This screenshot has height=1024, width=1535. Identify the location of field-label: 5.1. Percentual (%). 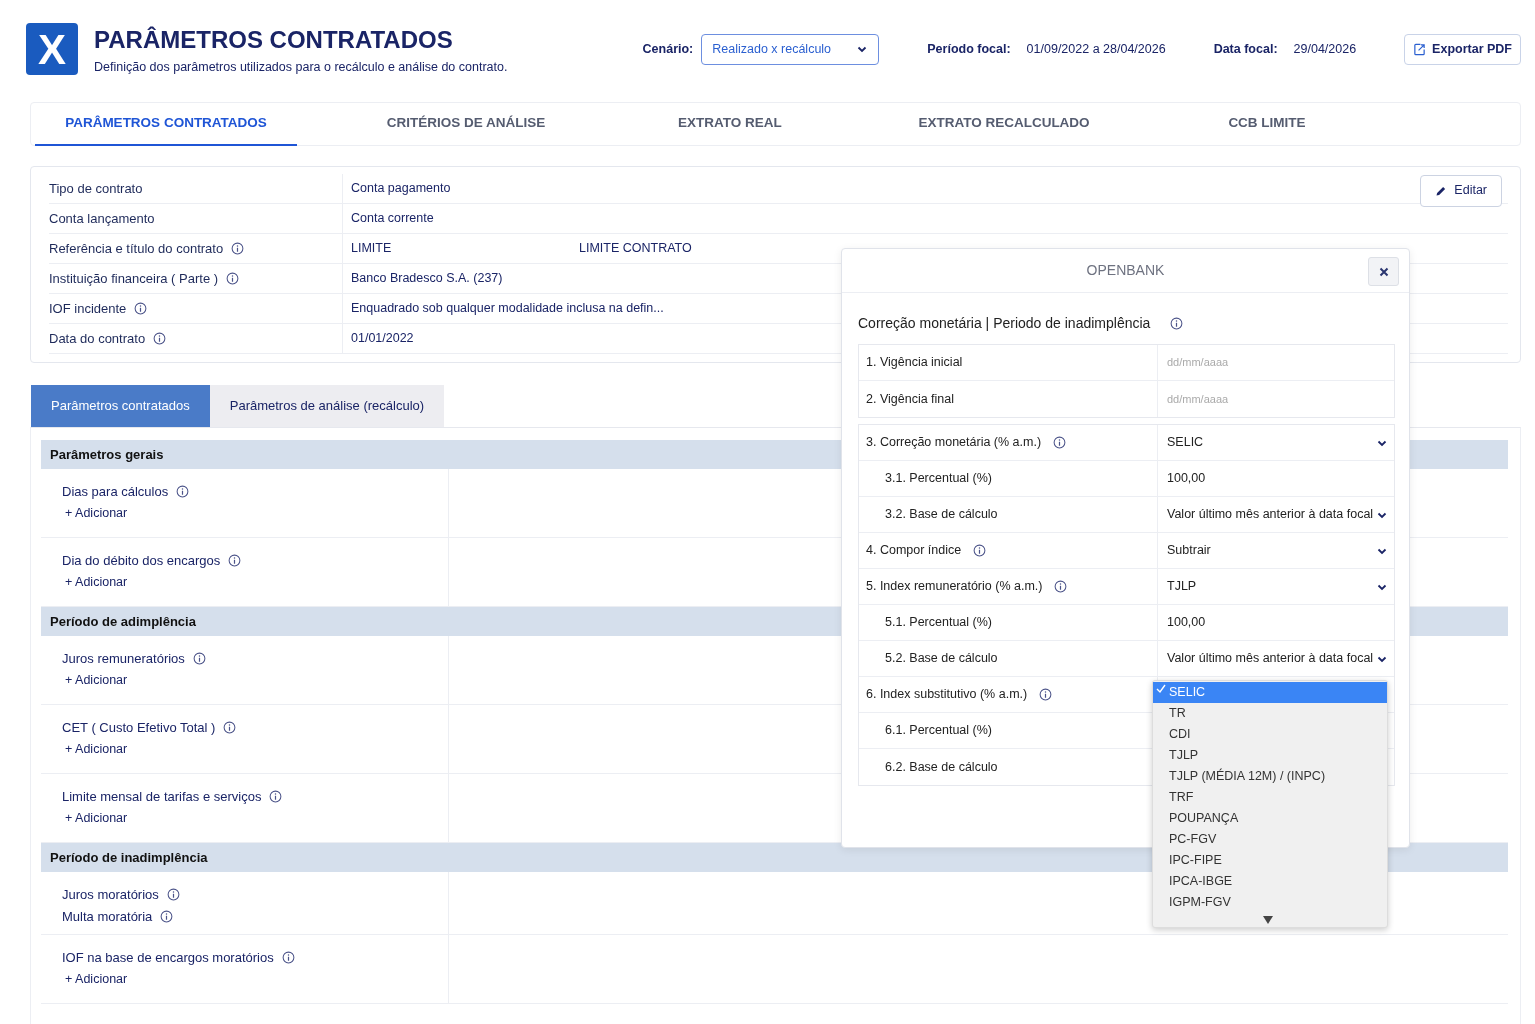
(938, 623).